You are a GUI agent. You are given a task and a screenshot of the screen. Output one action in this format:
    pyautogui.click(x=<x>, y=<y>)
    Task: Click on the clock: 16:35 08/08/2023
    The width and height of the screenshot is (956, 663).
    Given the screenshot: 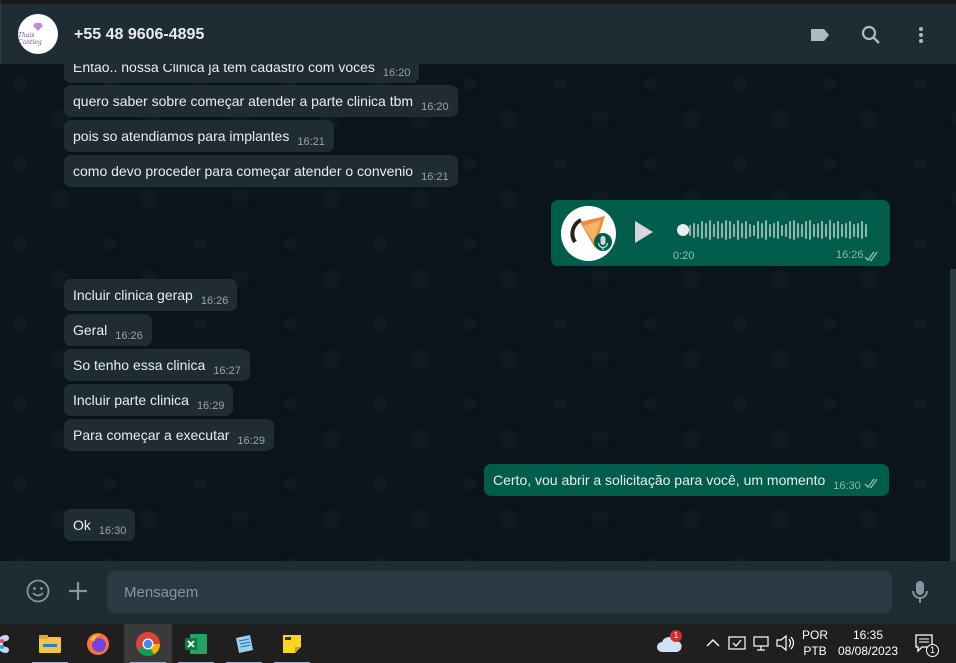 What is the action you would take?
    pyautogui.click(x=868, y=643)
    